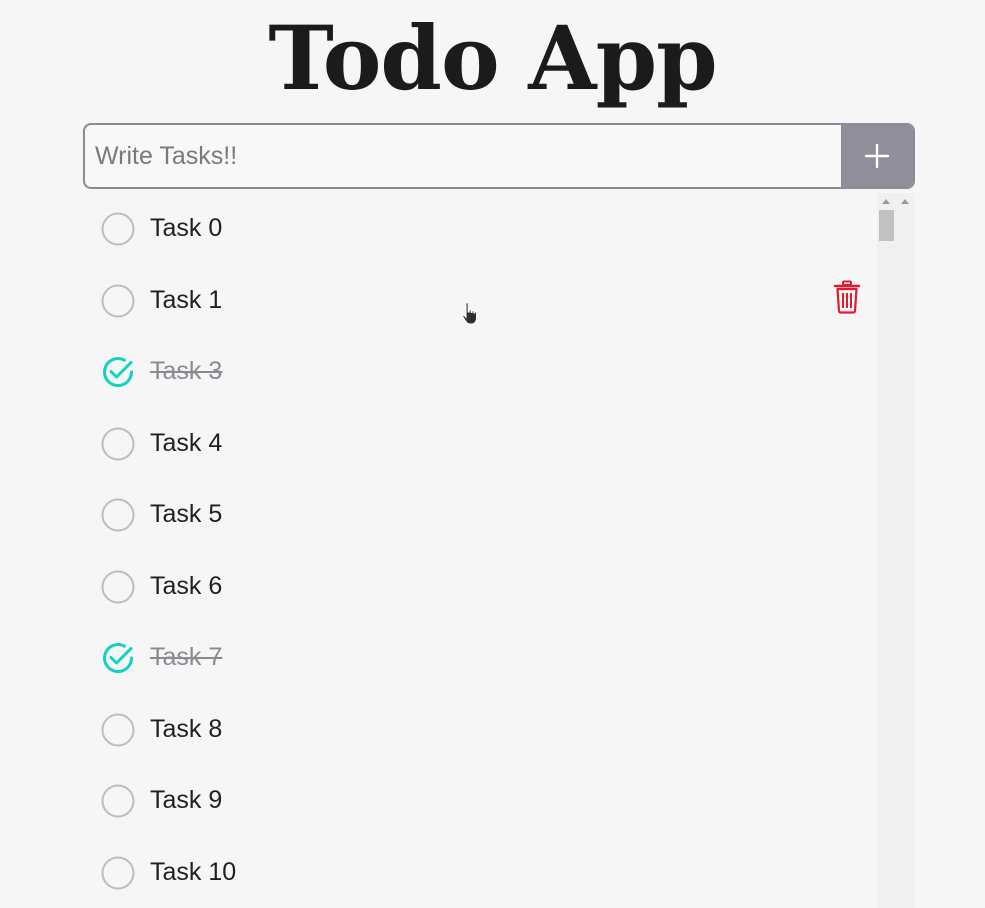 The width and height of the screenshot is (985, 908). What do you see at coordinates (186, 299) in the screenshot?
I see `task-label: Task 1` at bounding box center [186, 299].